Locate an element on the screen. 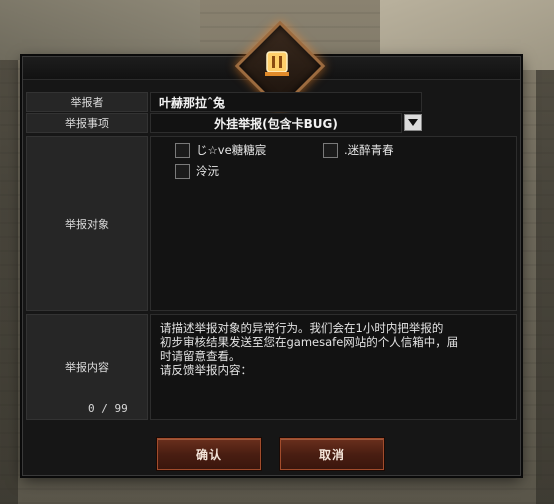 Image resolution: width=554 pixels, height=504 pixels. target-name-3: 泠沅 is located at coordinates (207, 171).